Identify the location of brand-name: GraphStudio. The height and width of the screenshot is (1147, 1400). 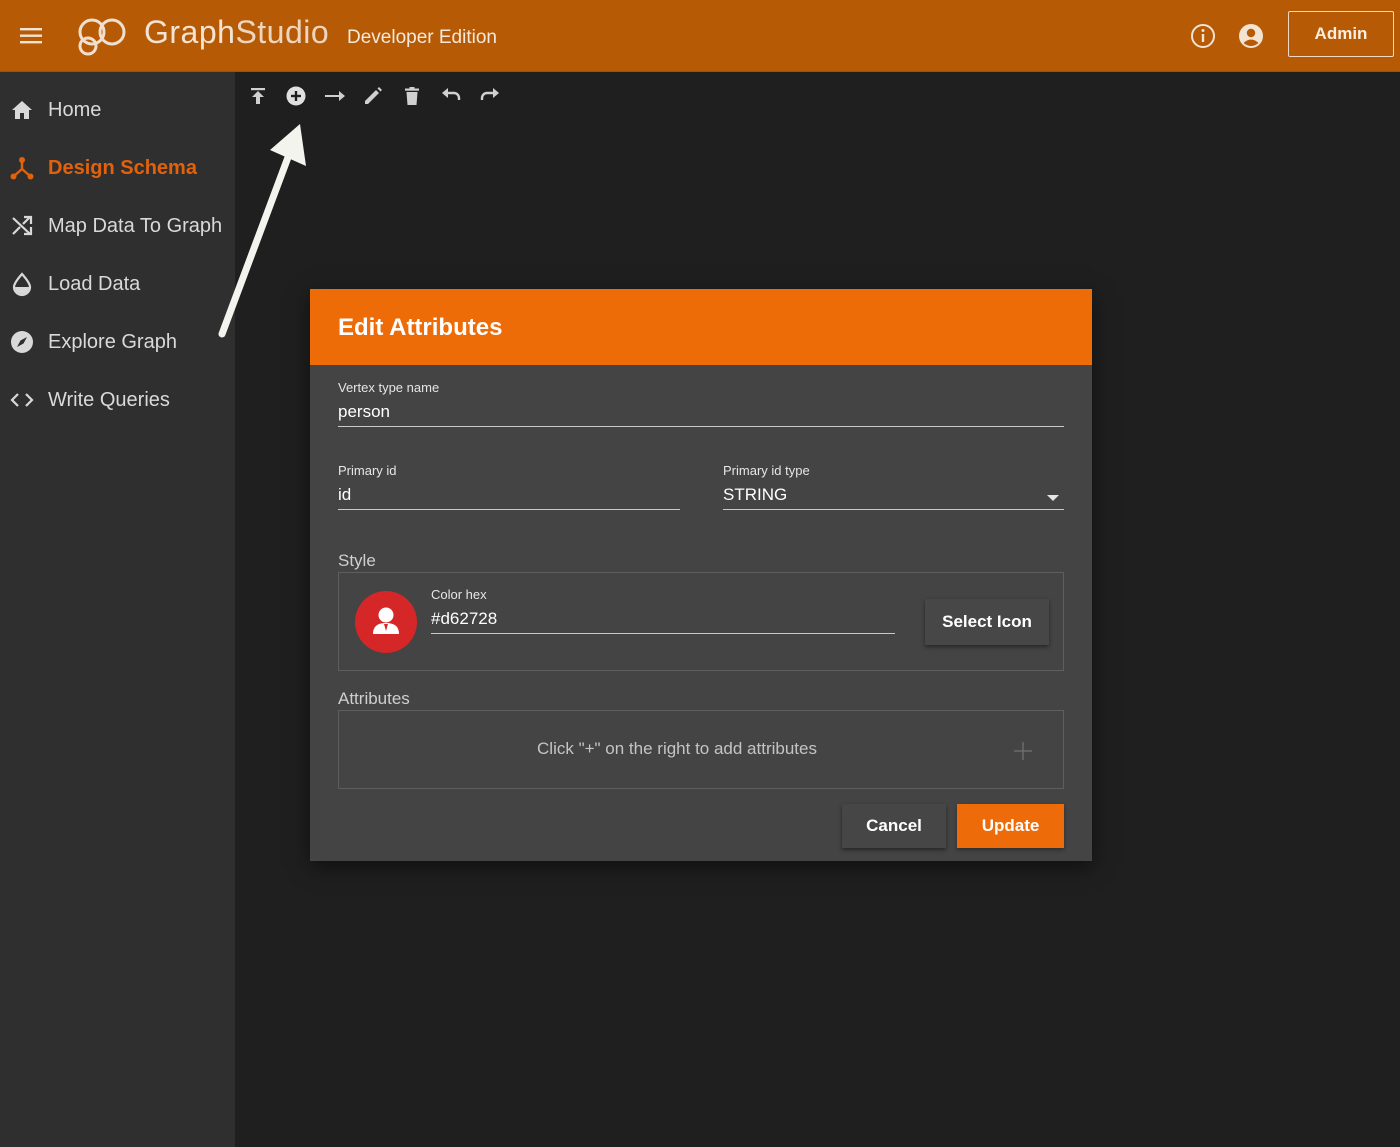
(236, 32).